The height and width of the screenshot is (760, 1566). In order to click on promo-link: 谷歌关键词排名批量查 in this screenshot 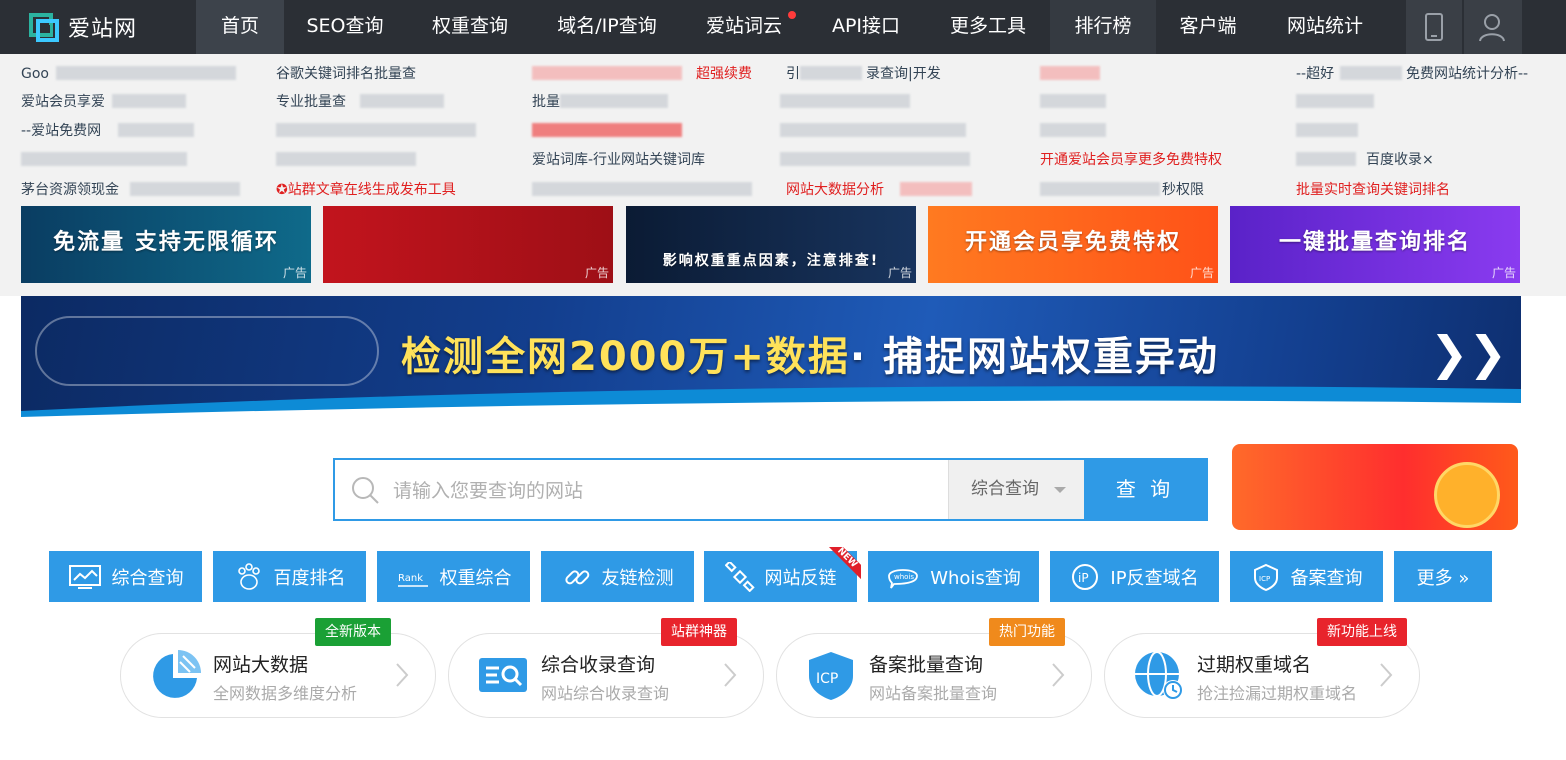, I will do `click(346, 74)`.